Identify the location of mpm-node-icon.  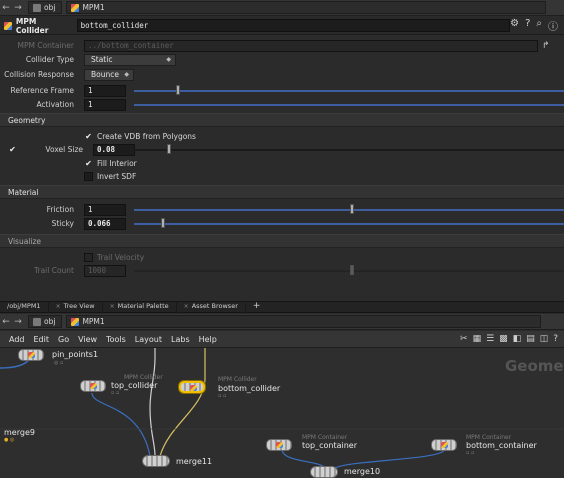
(75, 321).